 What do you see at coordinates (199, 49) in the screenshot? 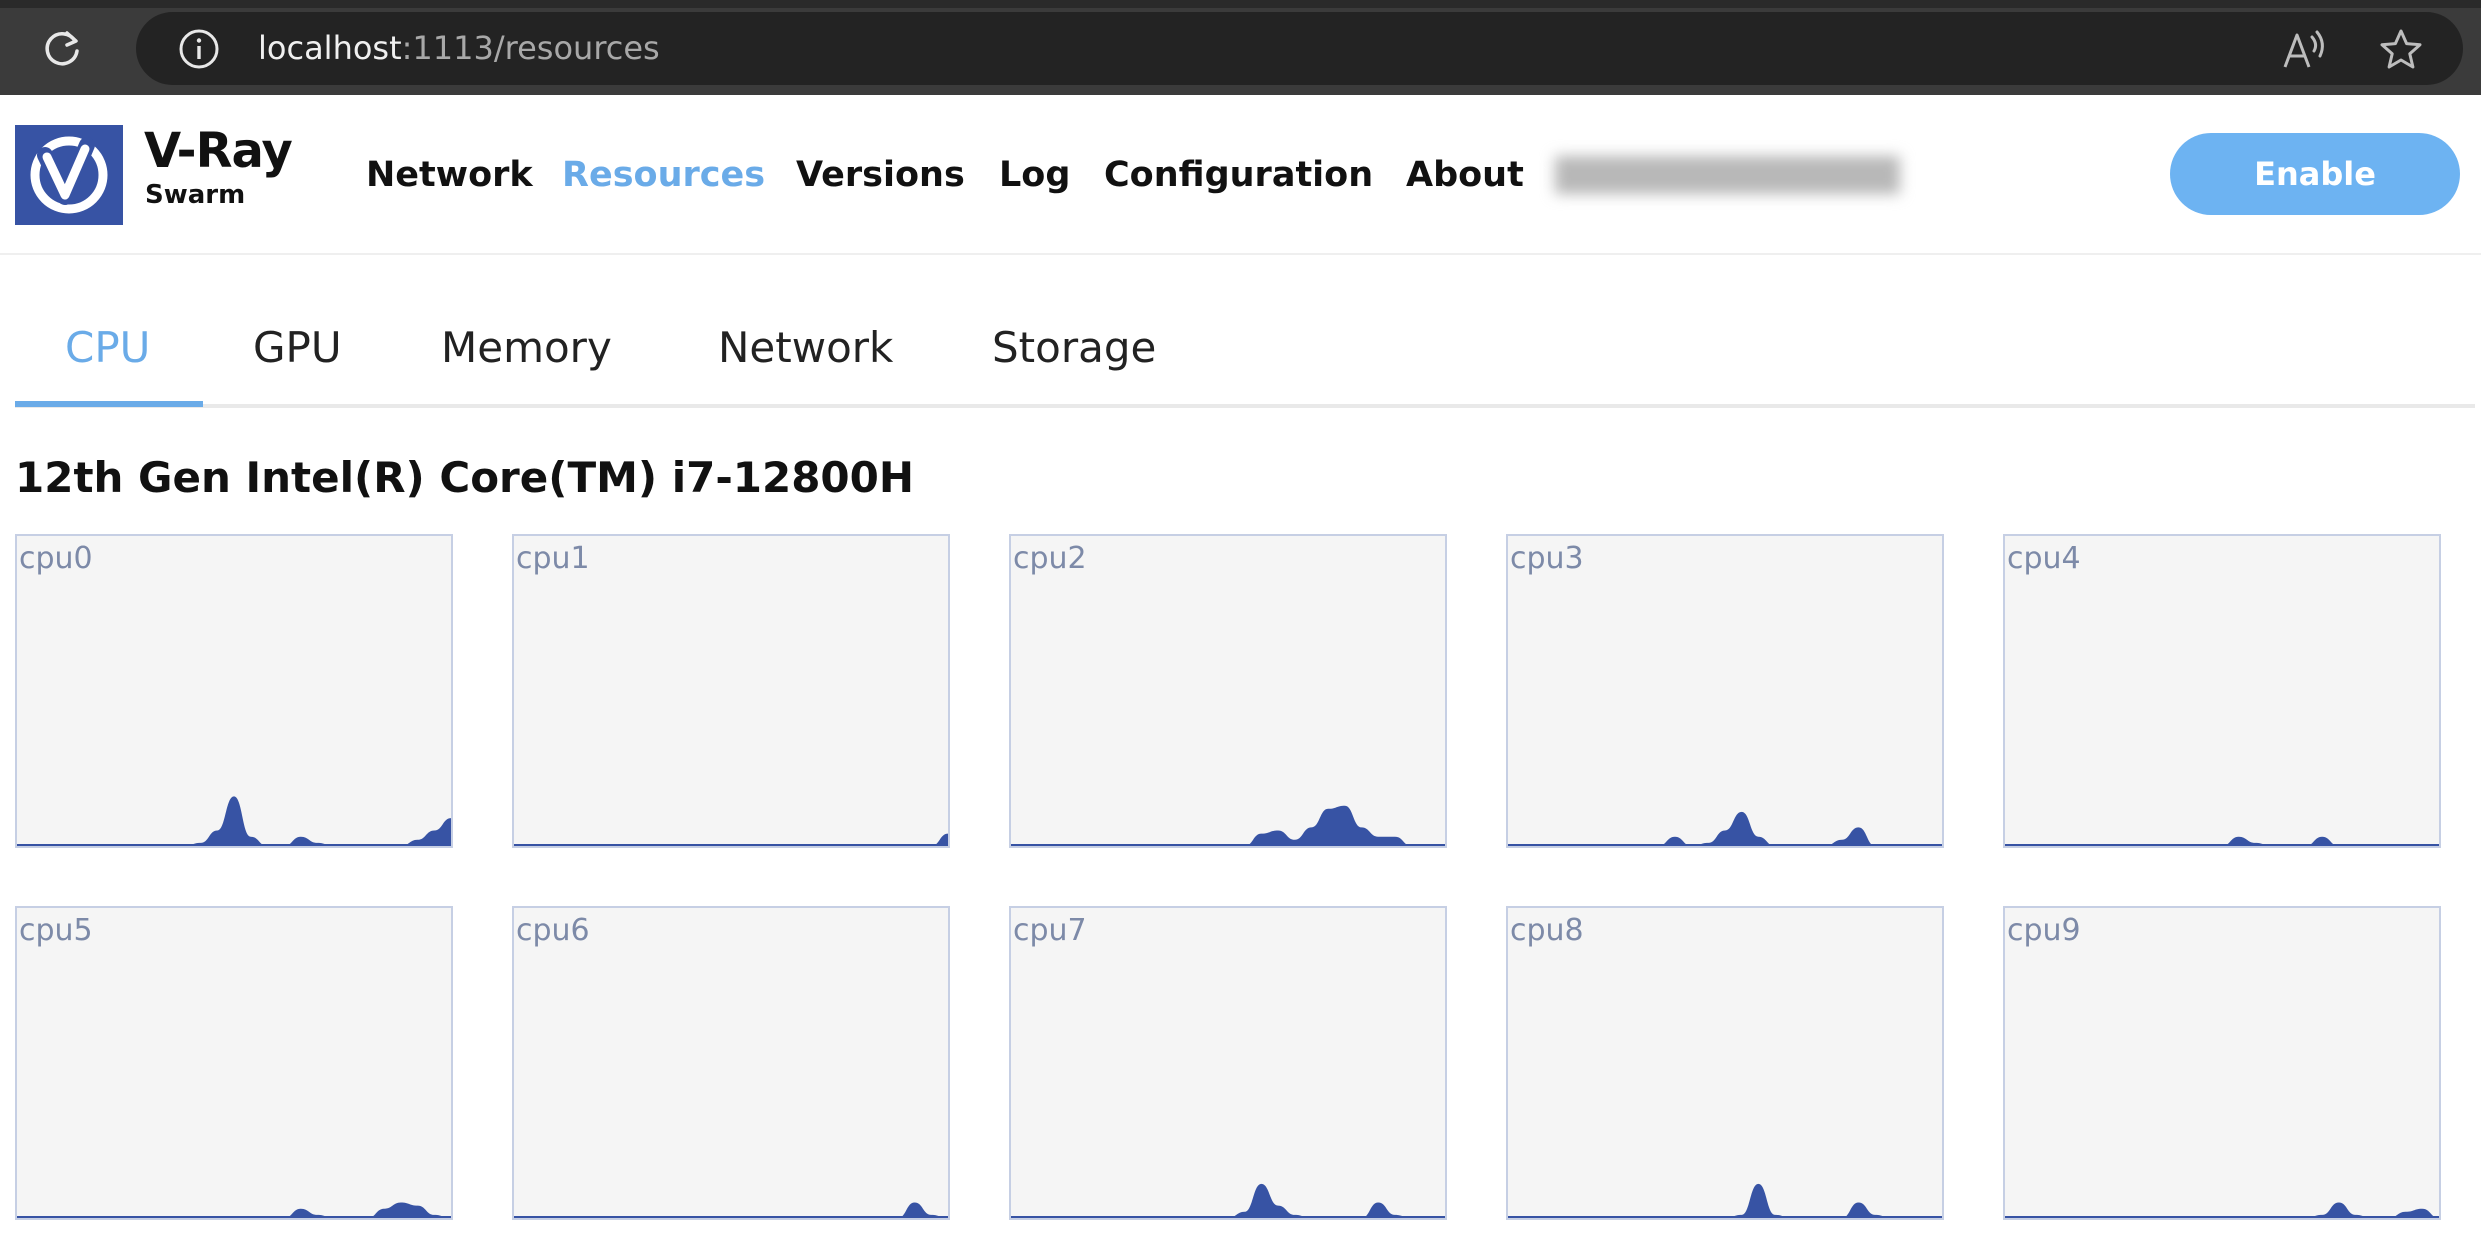
I see `info-icon` at bounding box center [199, 49].